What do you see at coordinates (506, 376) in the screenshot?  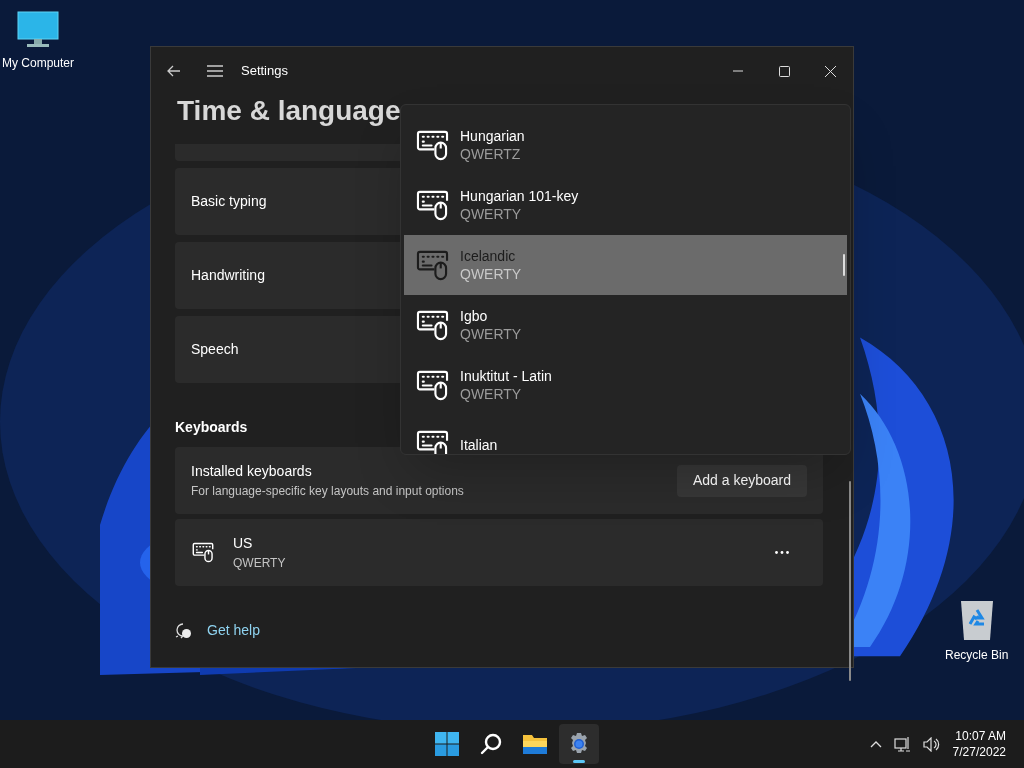 I see `item-name: Inuktitut - Latin` at bounding box center [506, 376].